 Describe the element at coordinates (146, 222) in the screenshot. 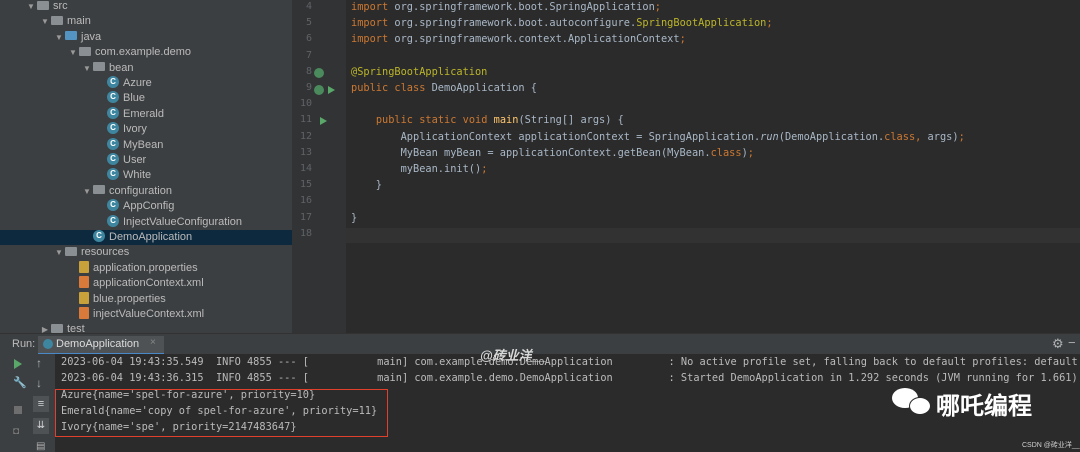

I see `tree-item: C InjectValueConfiguration` at that location.